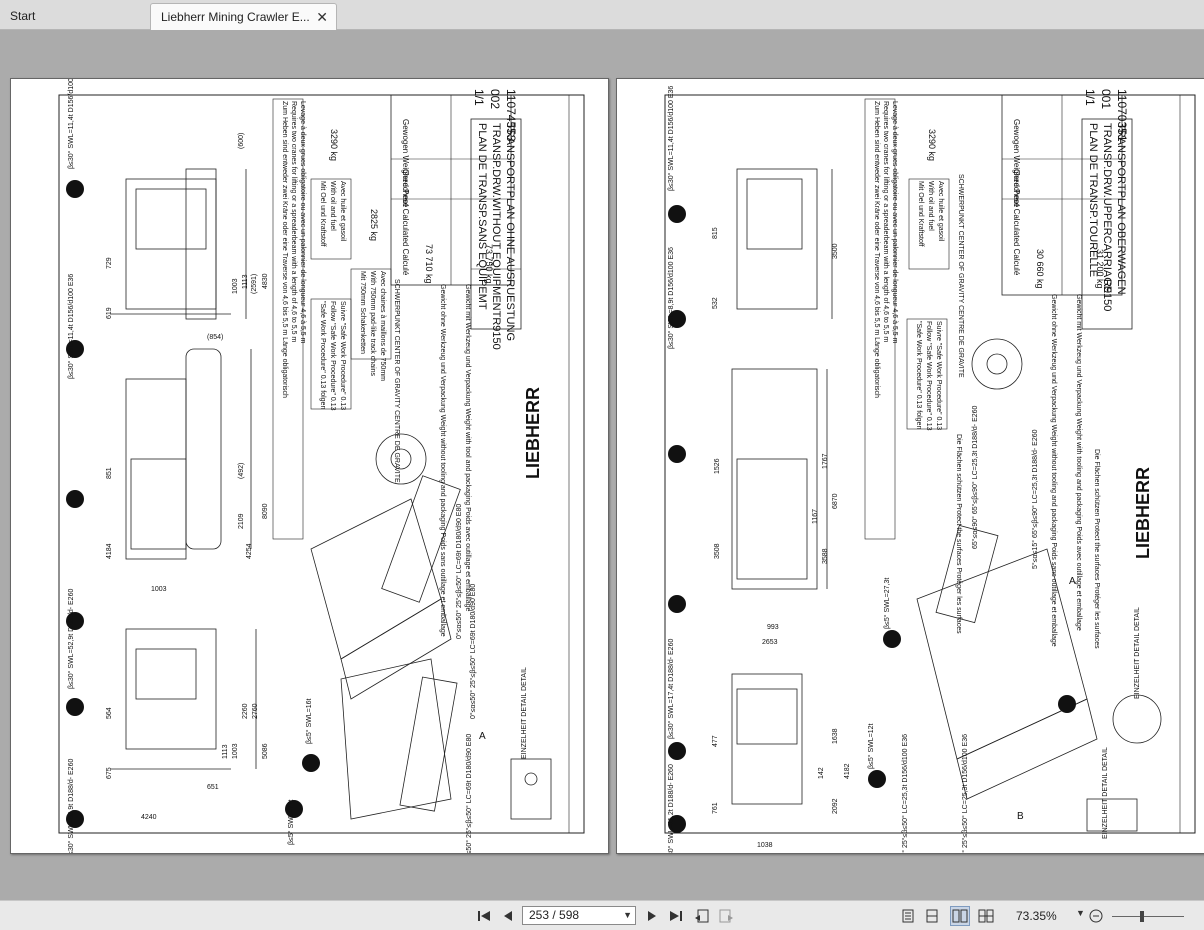  I want to click on right-weight-with: 31 200 kg, so click(1100, 269).